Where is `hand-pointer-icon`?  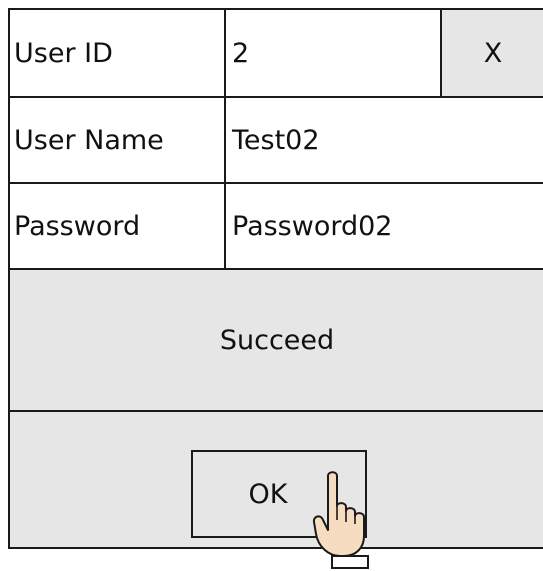
hand-pointer-icon is located at coordinates (340, 520).